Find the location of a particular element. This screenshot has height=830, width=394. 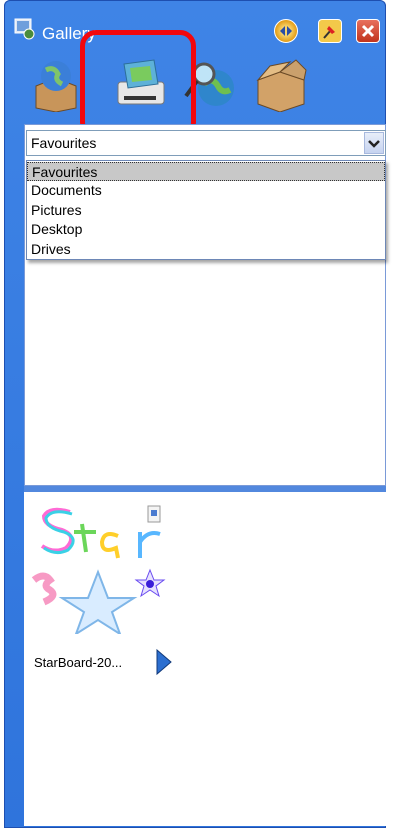

swap-side-button is located at coordinates (286, 31).